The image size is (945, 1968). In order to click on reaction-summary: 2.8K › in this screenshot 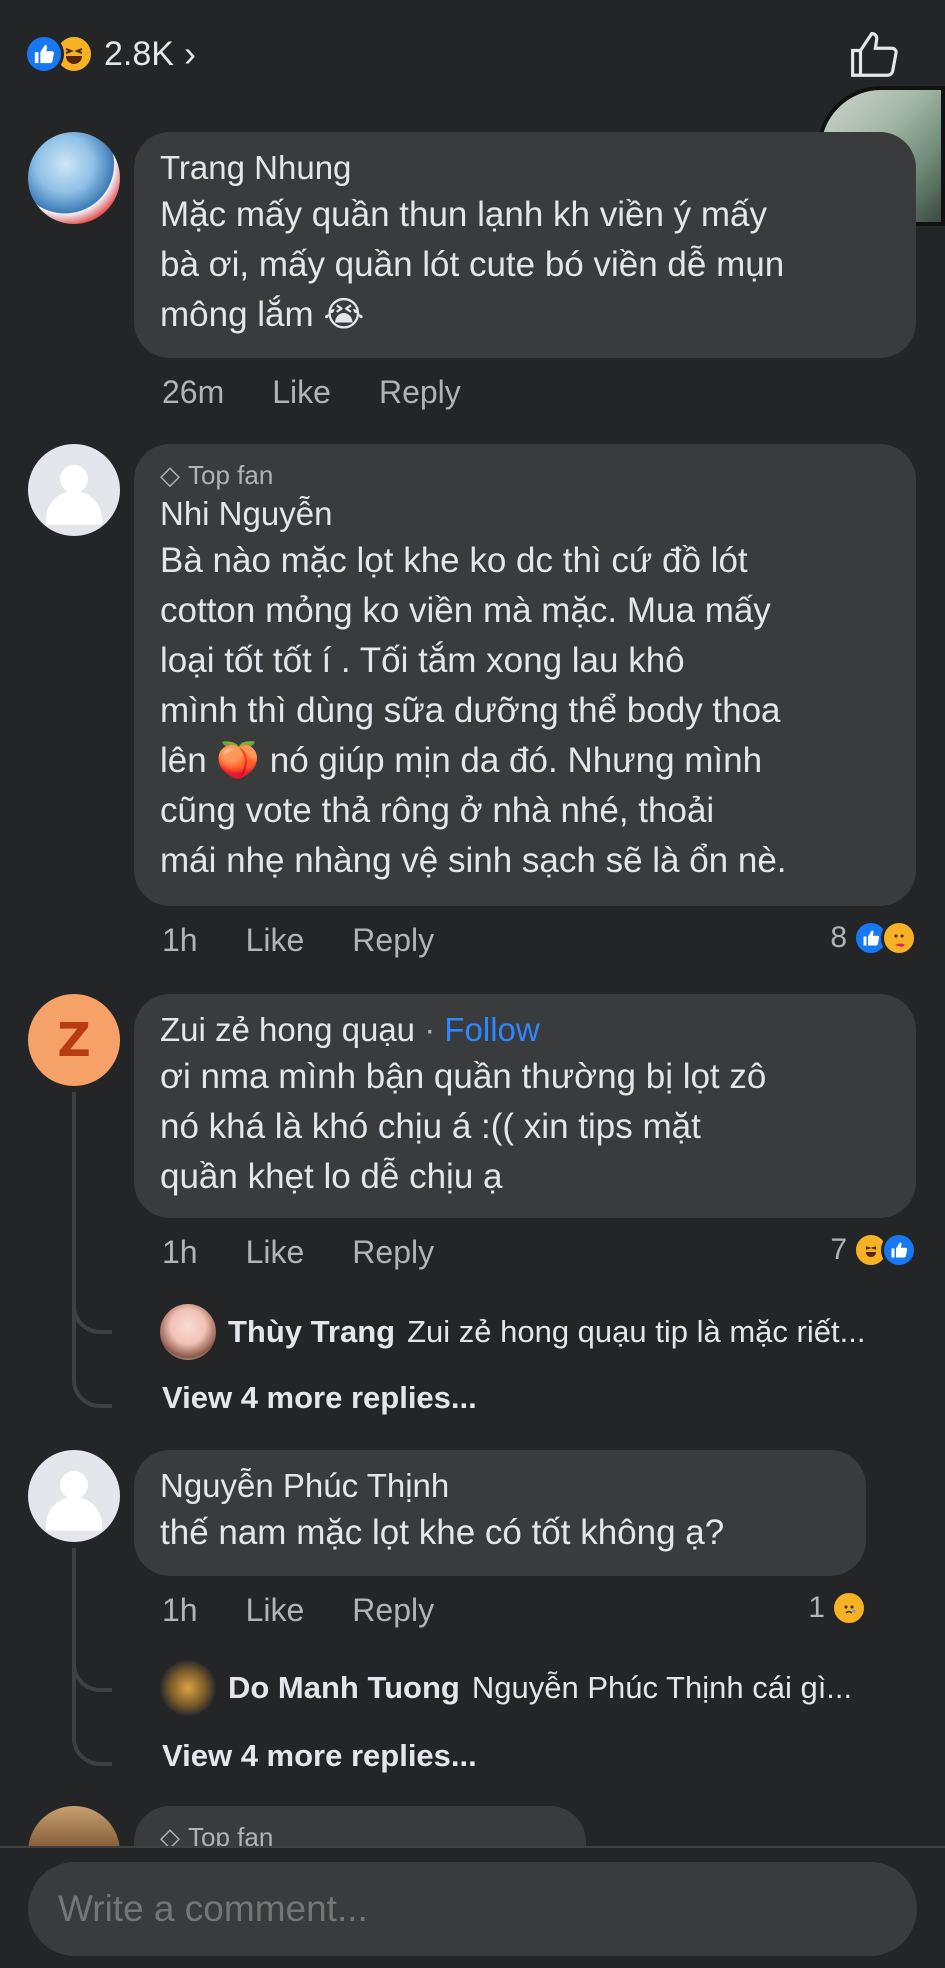, I will do `click(110, 53)`.